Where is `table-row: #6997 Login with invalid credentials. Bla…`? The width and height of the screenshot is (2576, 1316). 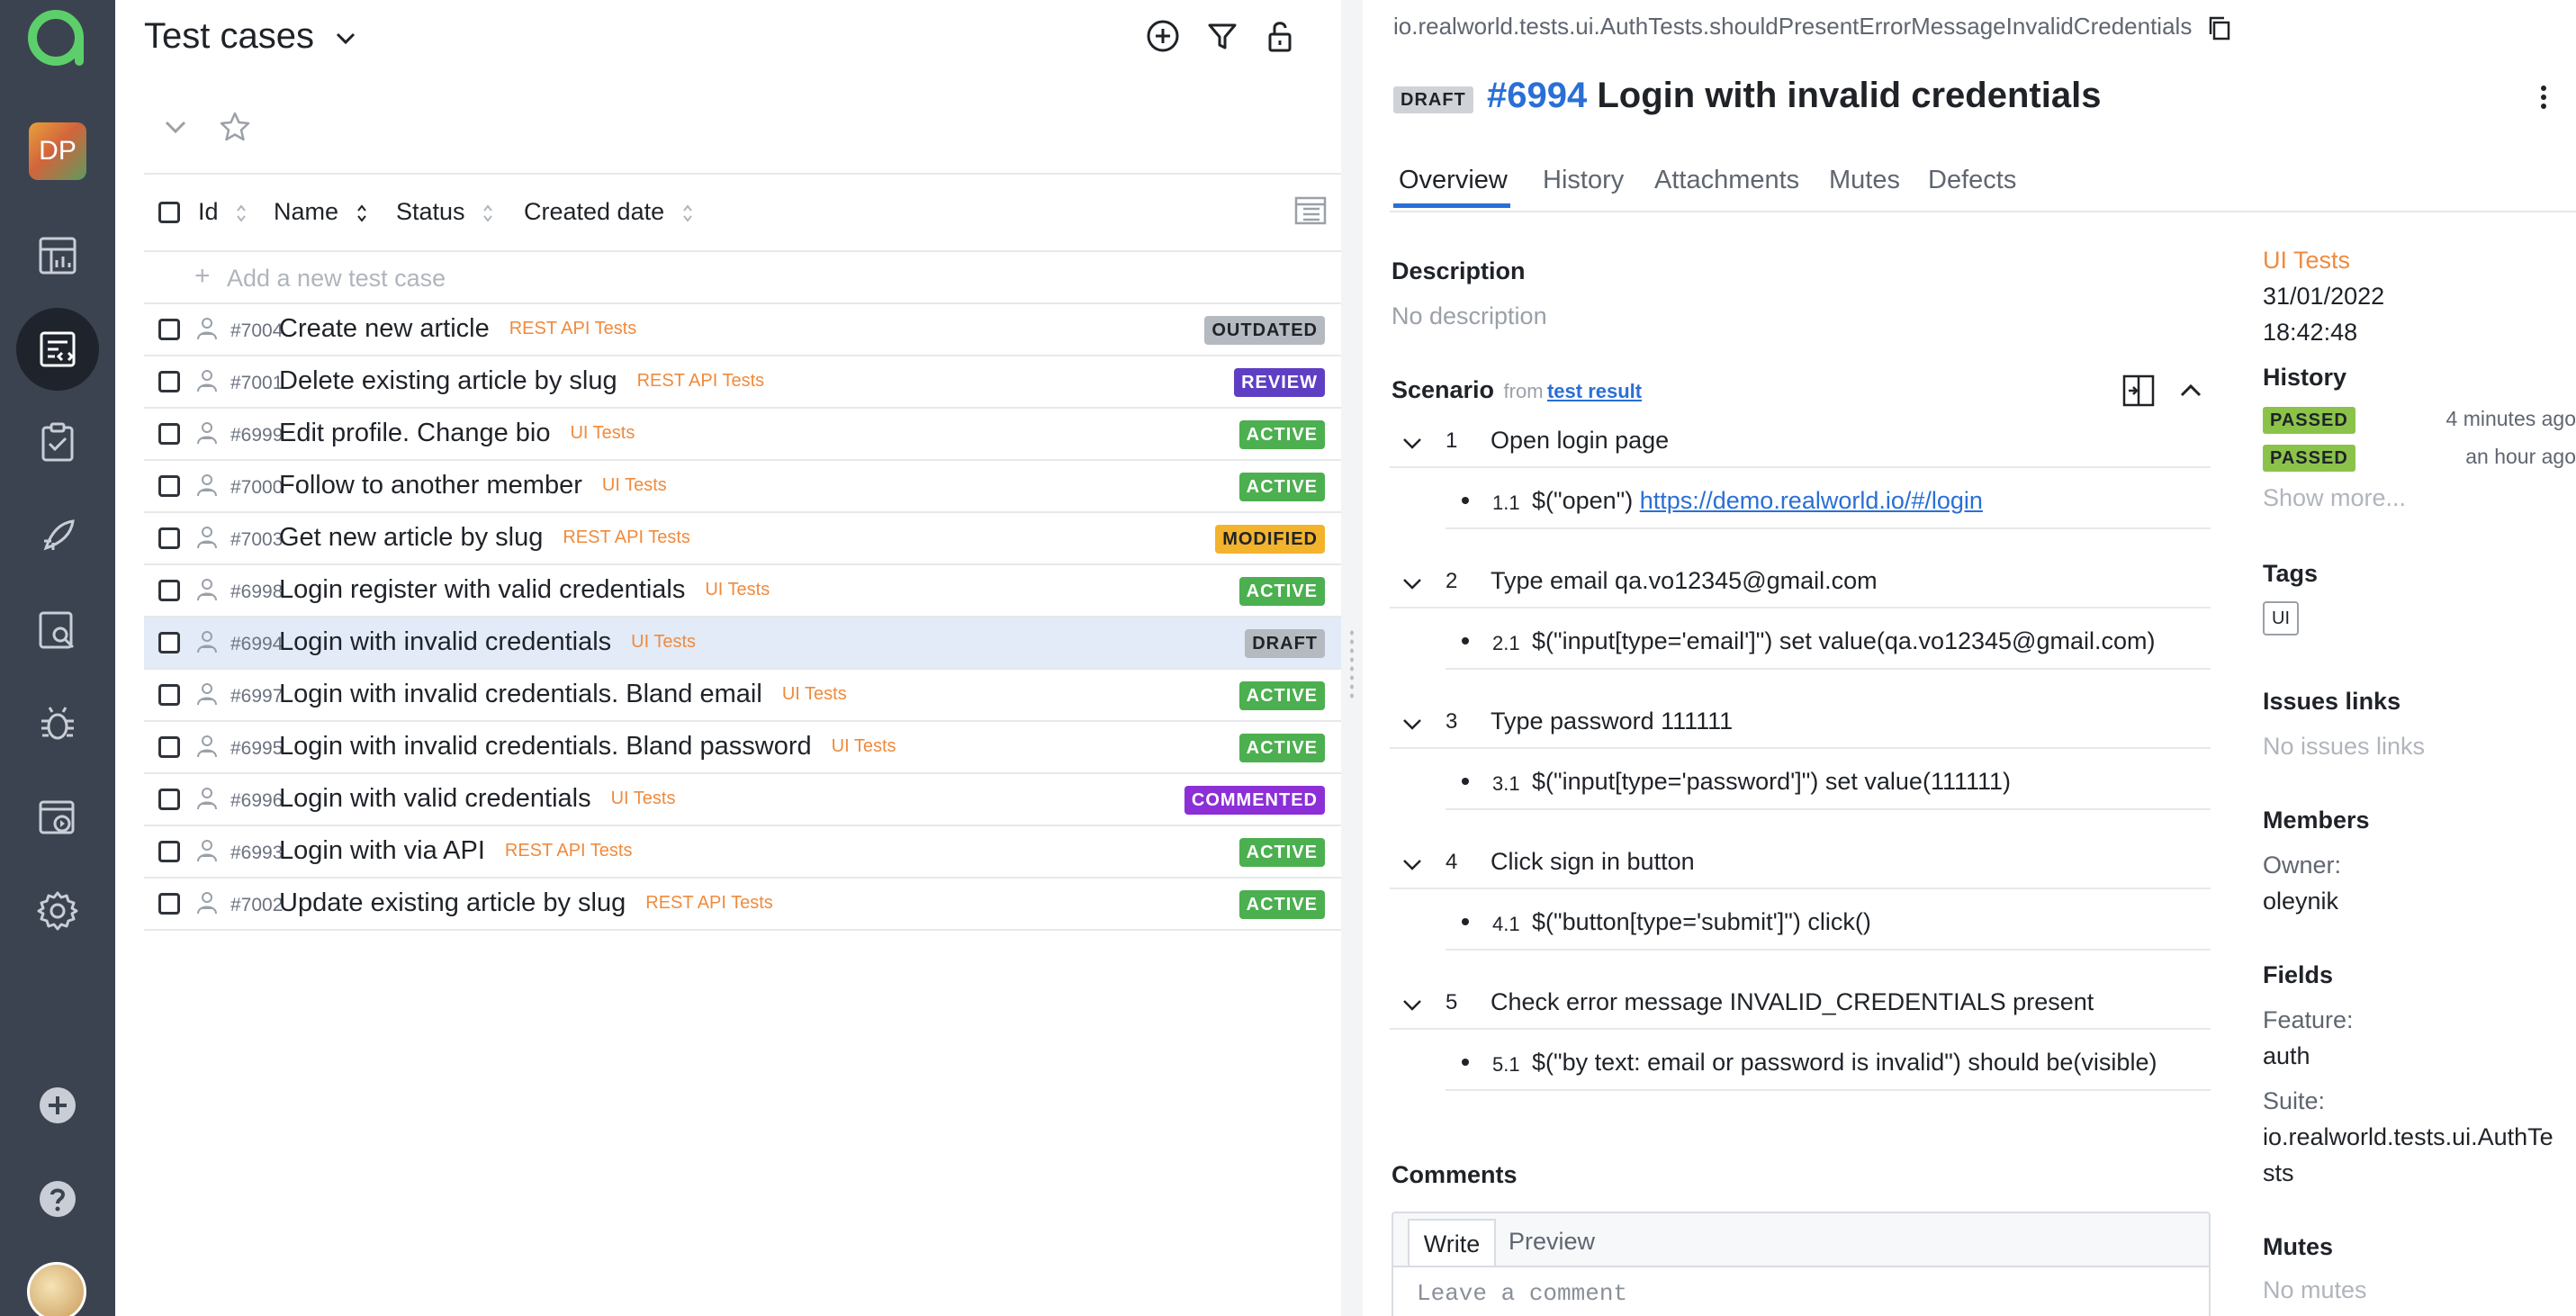 table-row: #6997 Login with invalid credentials. Bla… is located at coordinates (743, 696).